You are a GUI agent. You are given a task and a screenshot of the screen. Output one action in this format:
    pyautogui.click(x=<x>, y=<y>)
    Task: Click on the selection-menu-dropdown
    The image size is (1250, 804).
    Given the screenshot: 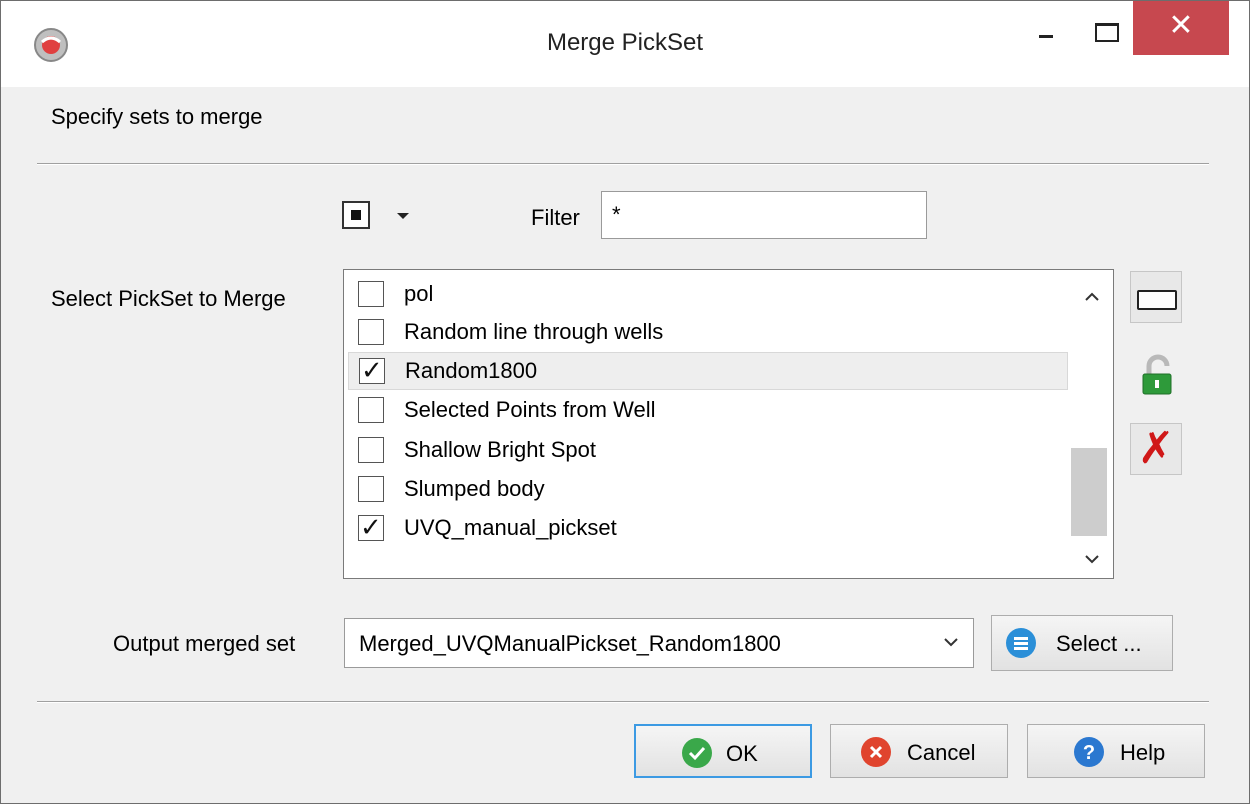 What is the action you would take?
    pyautogui.click(x=403, y=216)
    